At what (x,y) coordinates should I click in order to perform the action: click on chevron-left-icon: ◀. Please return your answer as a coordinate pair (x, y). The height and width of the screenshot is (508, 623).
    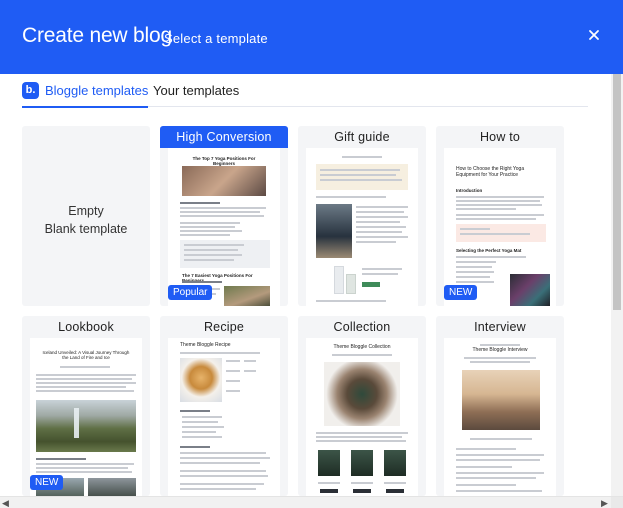
    Looking at the image, I should click on (5, 503).